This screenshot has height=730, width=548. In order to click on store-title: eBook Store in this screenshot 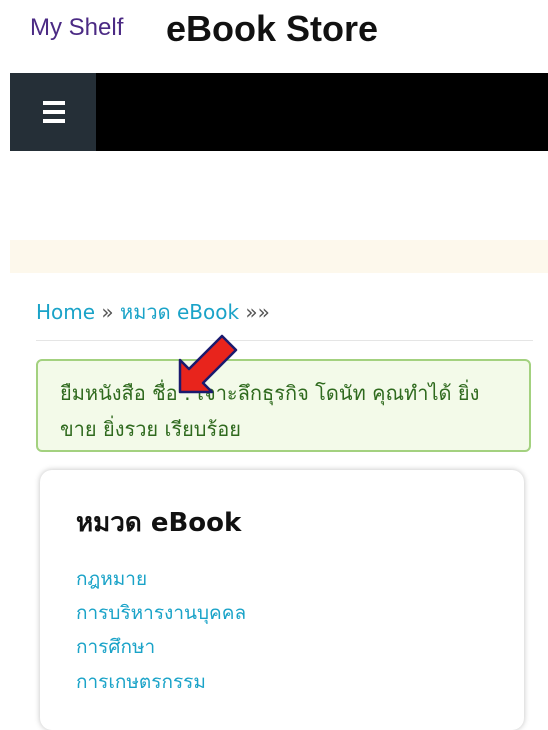, I will do `click(272, 28)`.